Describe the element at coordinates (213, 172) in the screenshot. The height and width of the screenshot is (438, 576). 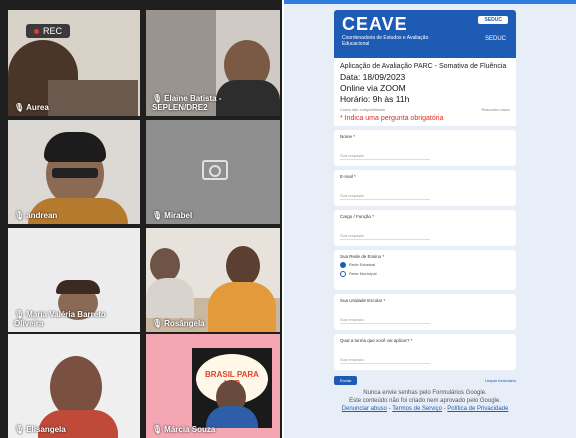
I see `participant-tile-mirabel: 🎙 Mirabel` at that location.